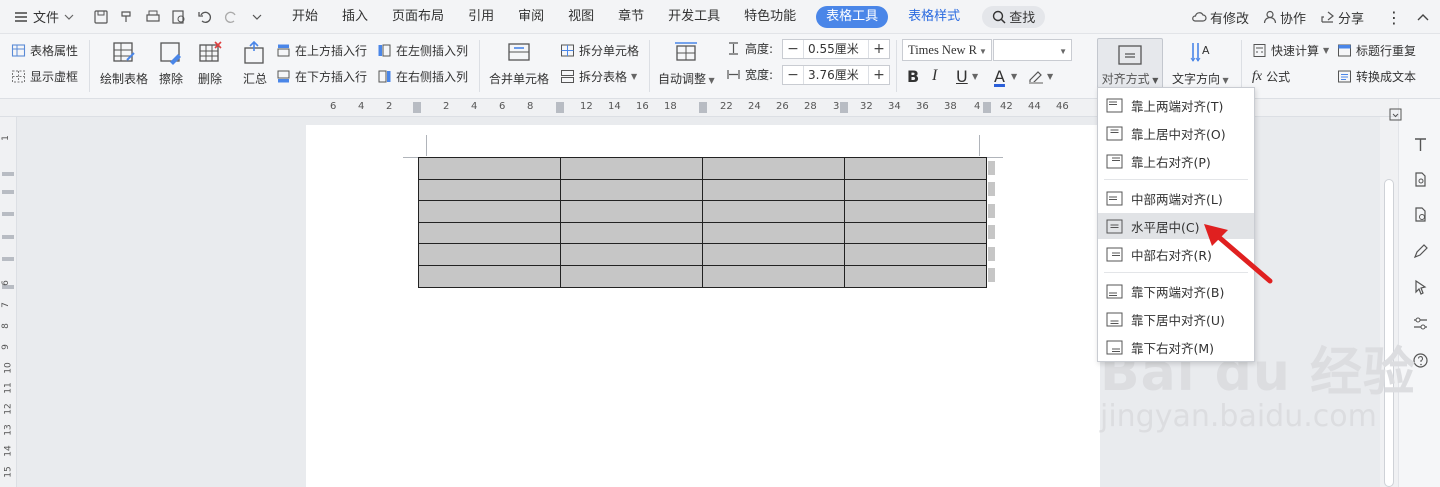  What do you see at coordinates (1420, 251) in the screenshot?
I see `pen-icon` at bounding box center [1420, 251].